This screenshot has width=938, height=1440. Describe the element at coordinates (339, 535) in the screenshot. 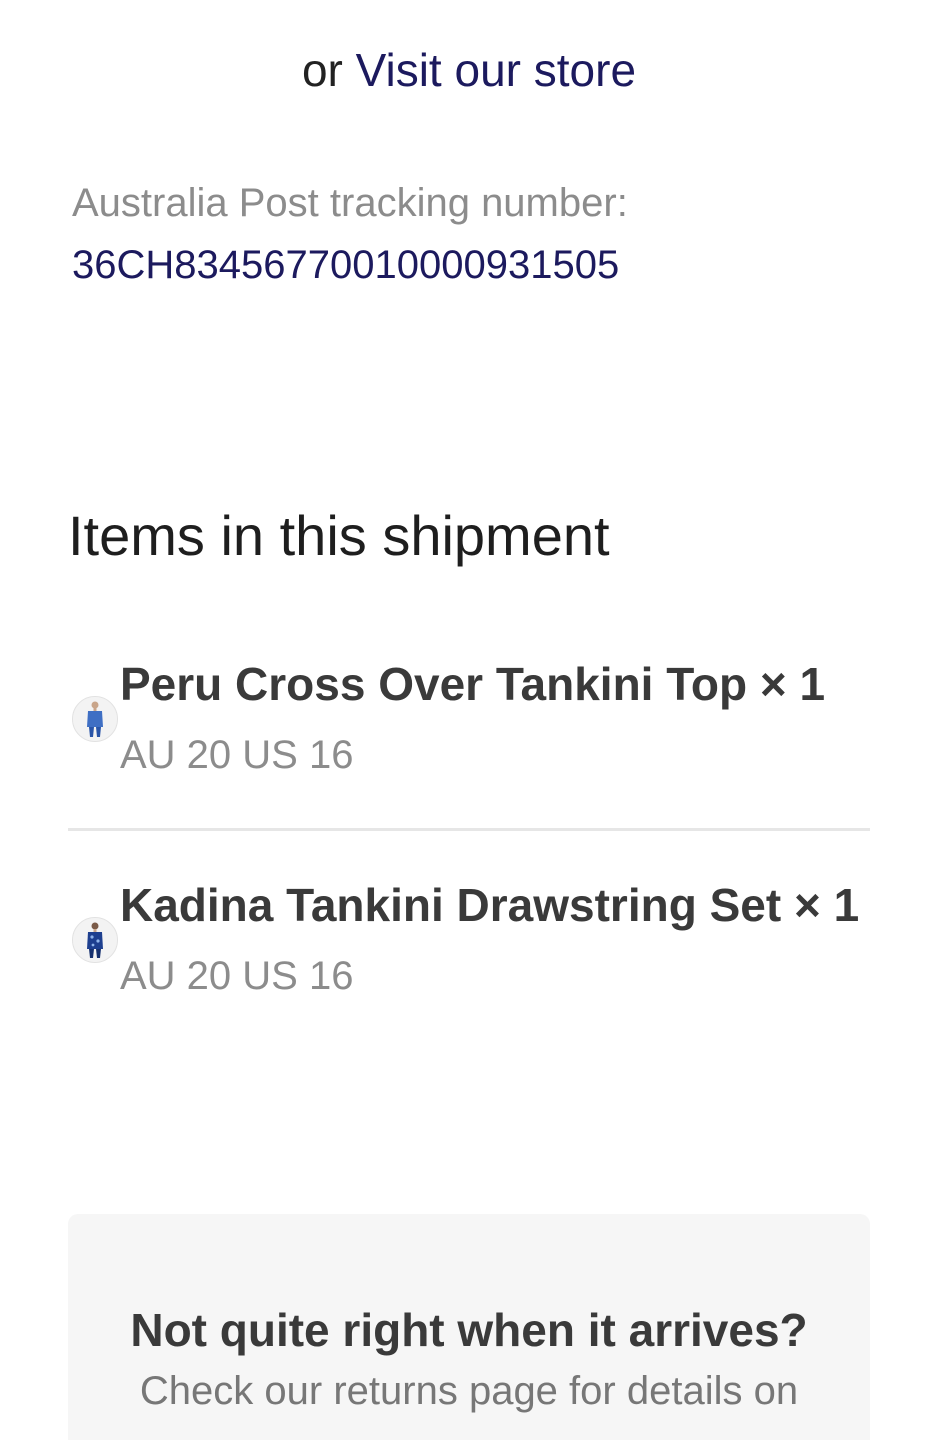

I see `shipment-heading: Items in this shipment` at that location.